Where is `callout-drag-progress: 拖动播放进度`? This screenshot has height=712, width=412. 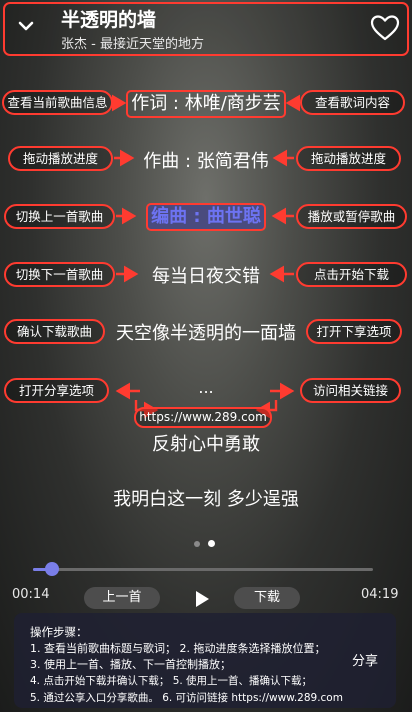
callout-drag-progress: 拖动播放进度 is located at coordinates (348, 158).